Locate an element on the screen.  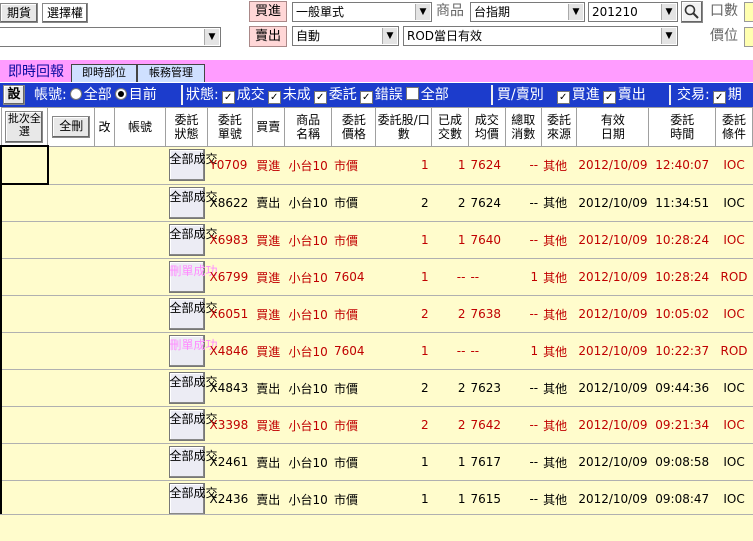
contract-month-select: 201210 ▼ is located at coordinates (633, 12).